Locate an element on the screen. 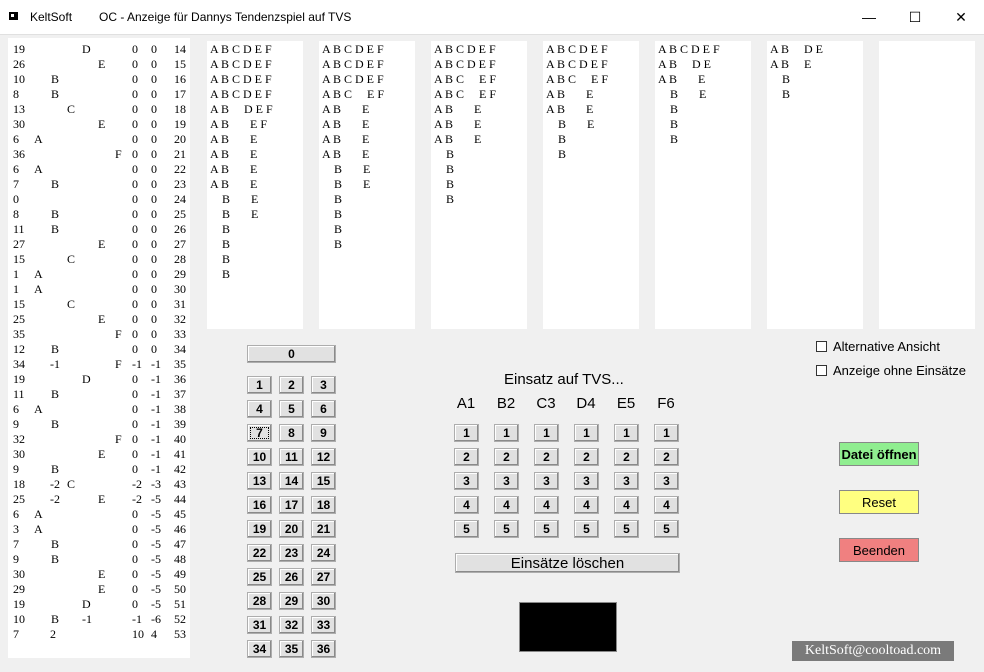 Image resolution: width=984 pixels, height=672 pixels. number-button-22: 22 is located at coordinates (259, 553).